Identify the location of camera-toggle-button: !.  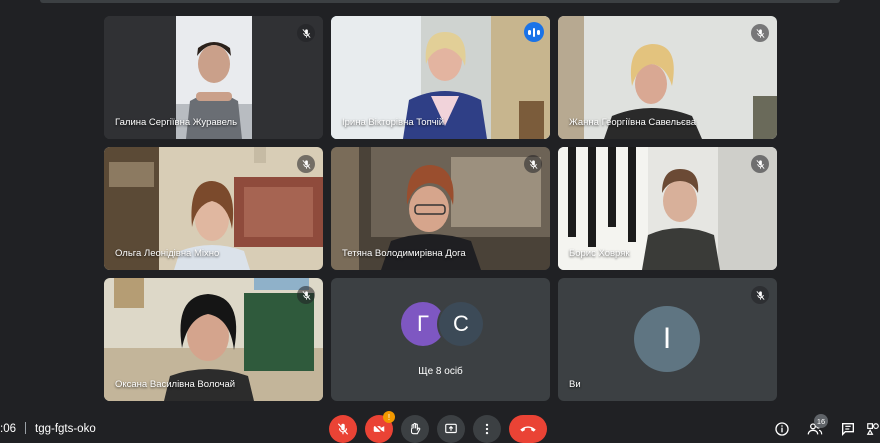
(380, 427).